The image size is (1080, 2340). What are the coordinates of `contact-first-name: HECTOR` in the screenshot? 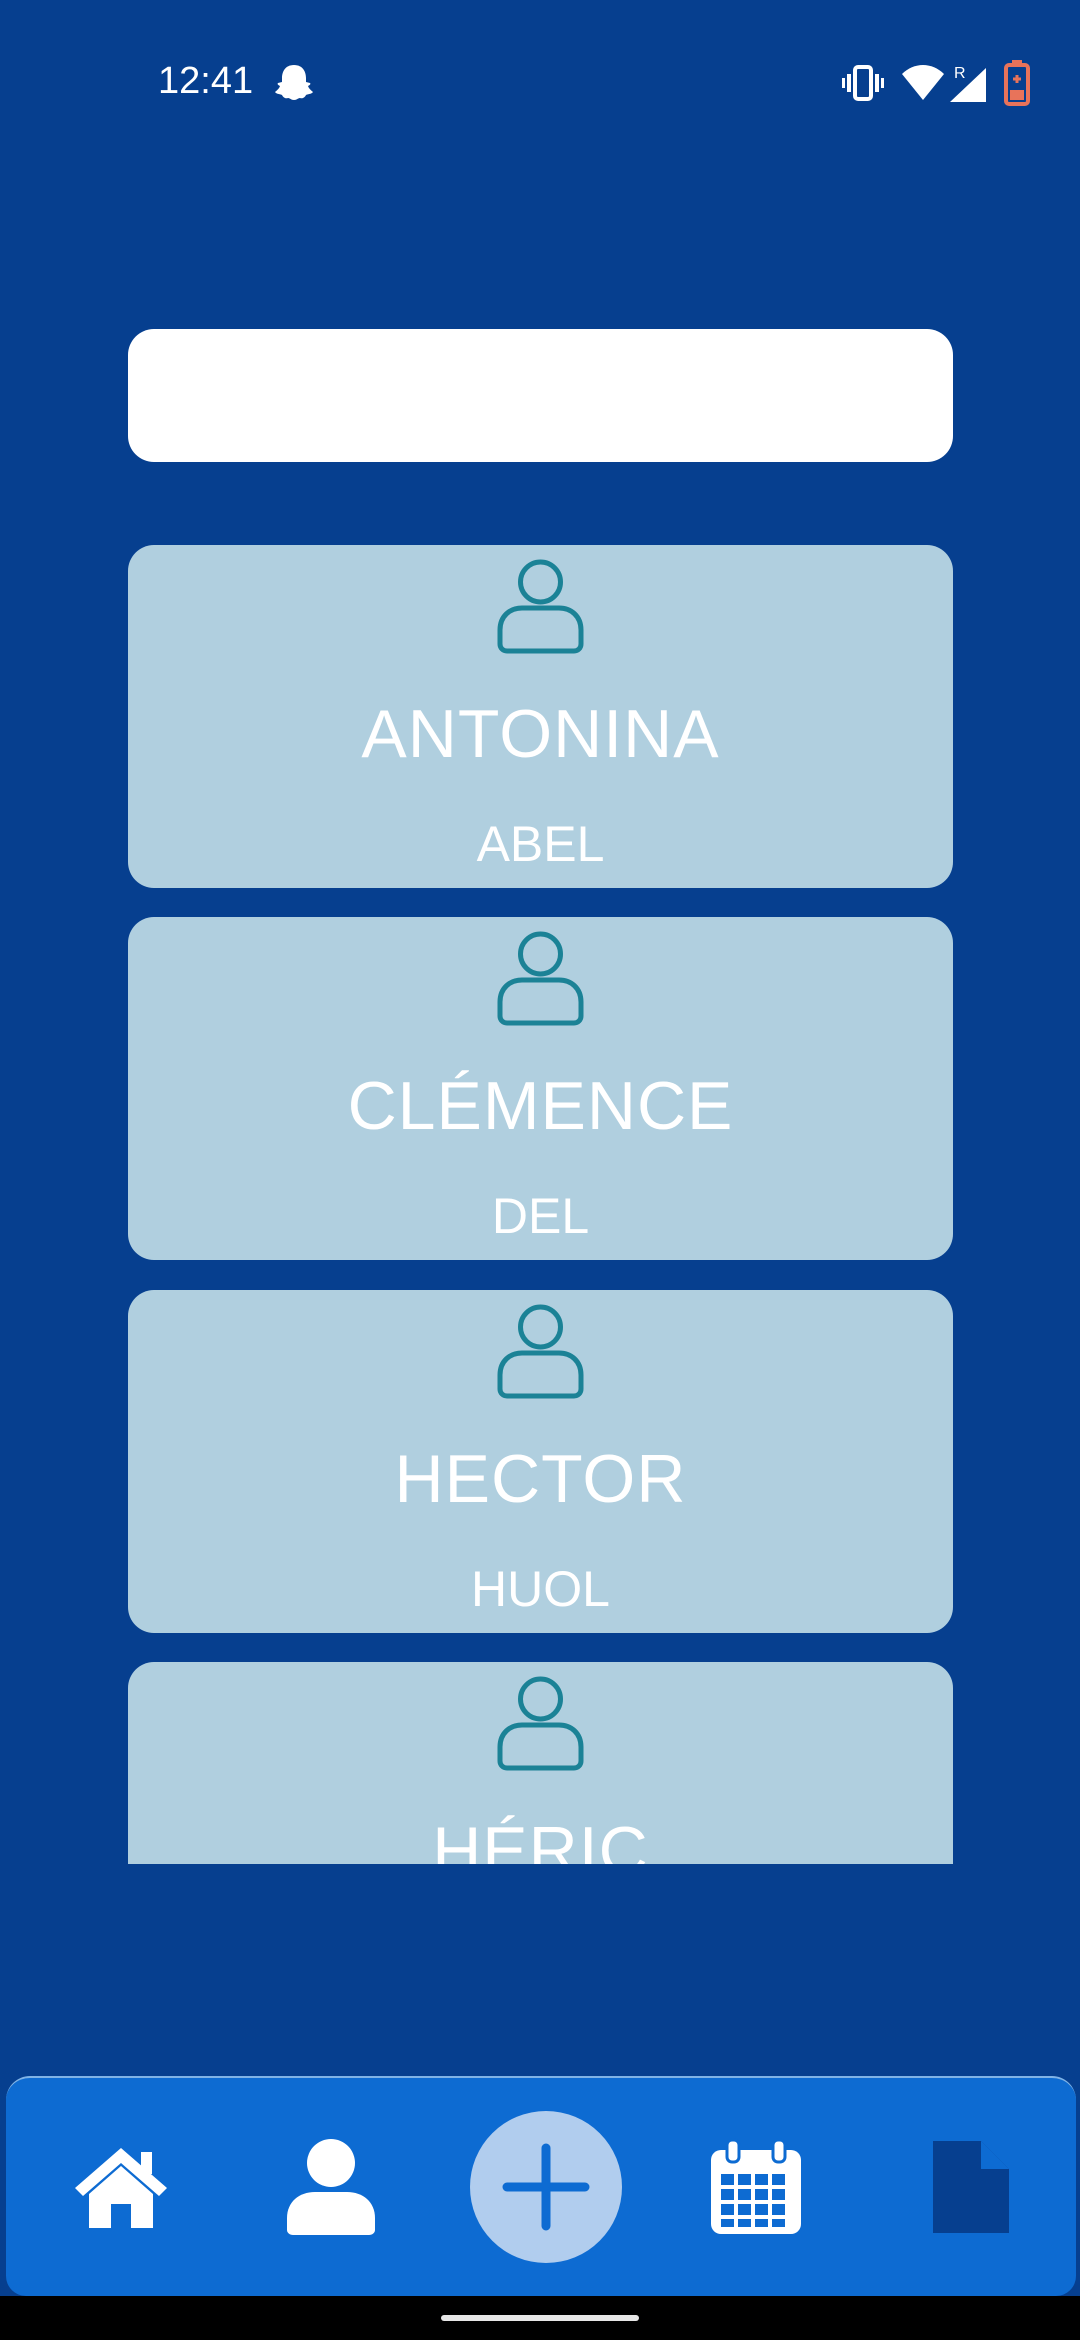 It's located at (540, 1479).